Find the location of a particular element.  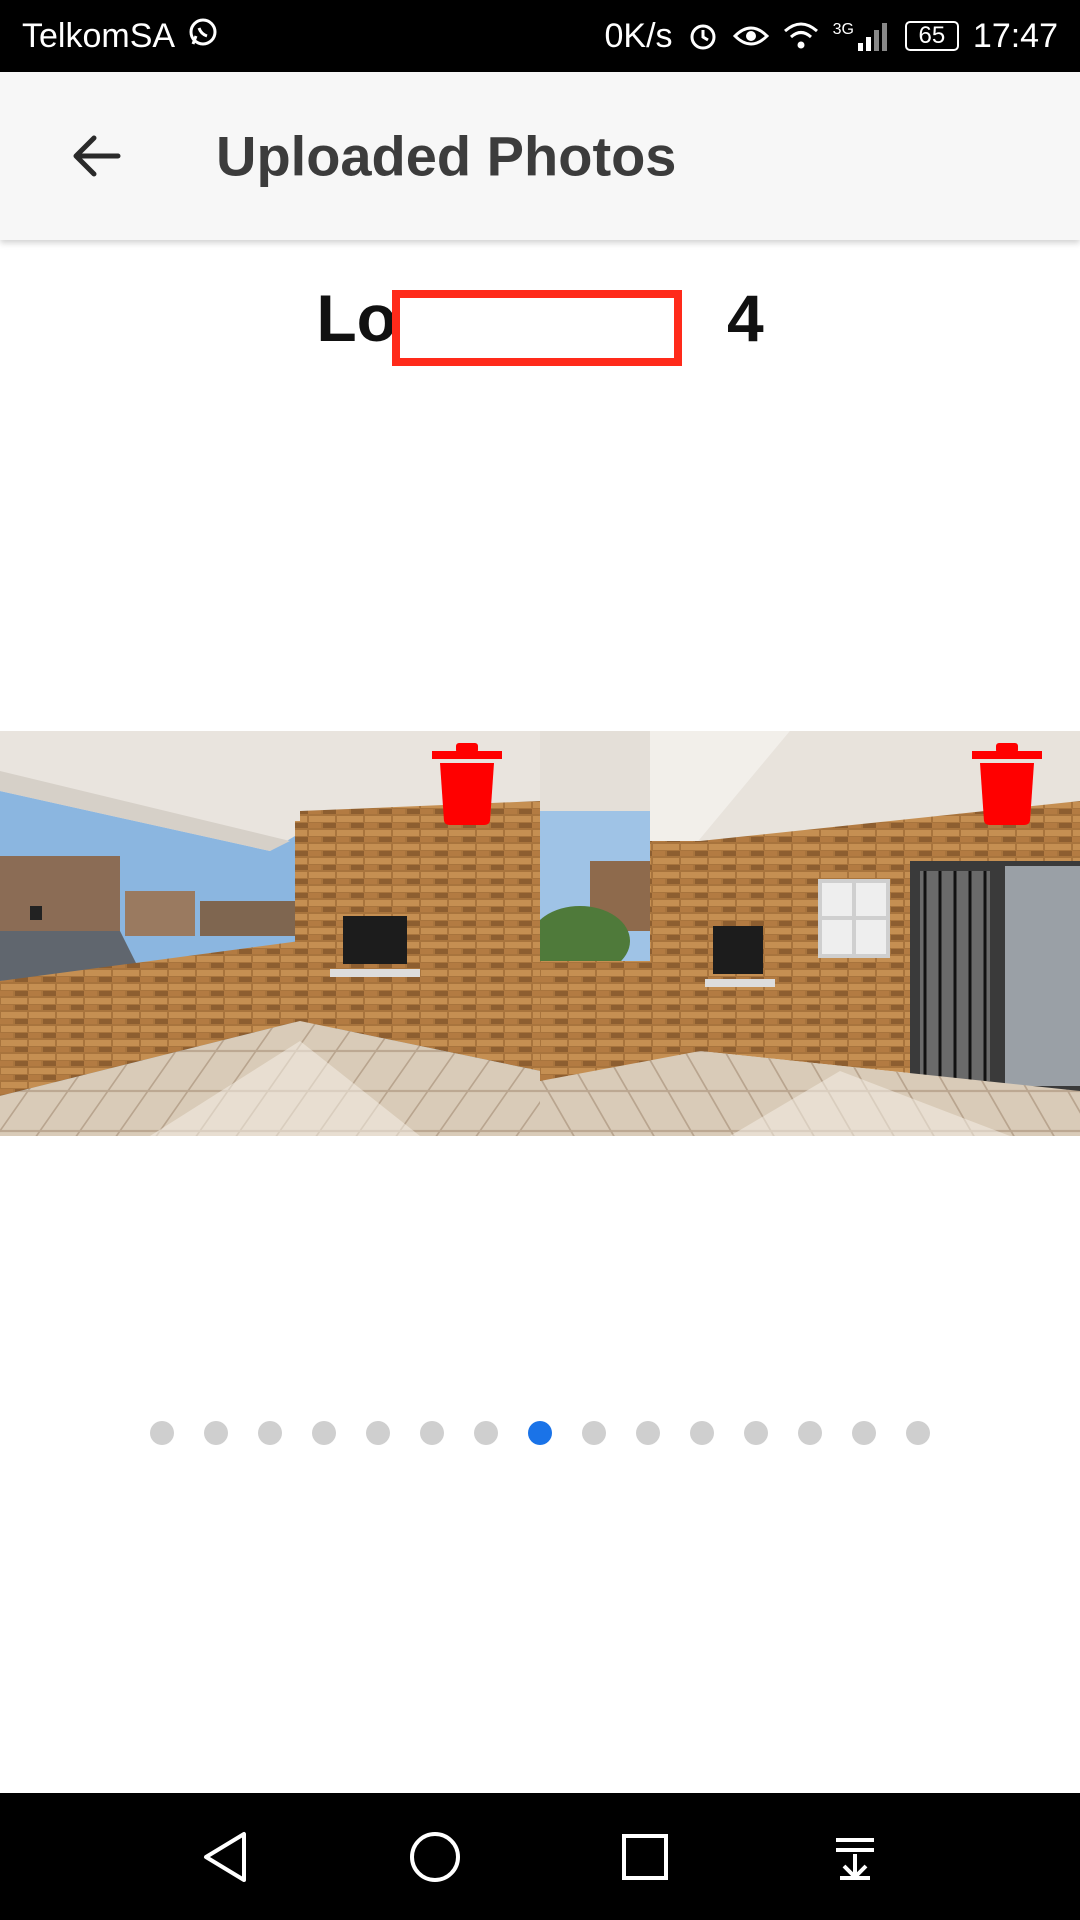

redaction-box is located at coordinates (537, 328).